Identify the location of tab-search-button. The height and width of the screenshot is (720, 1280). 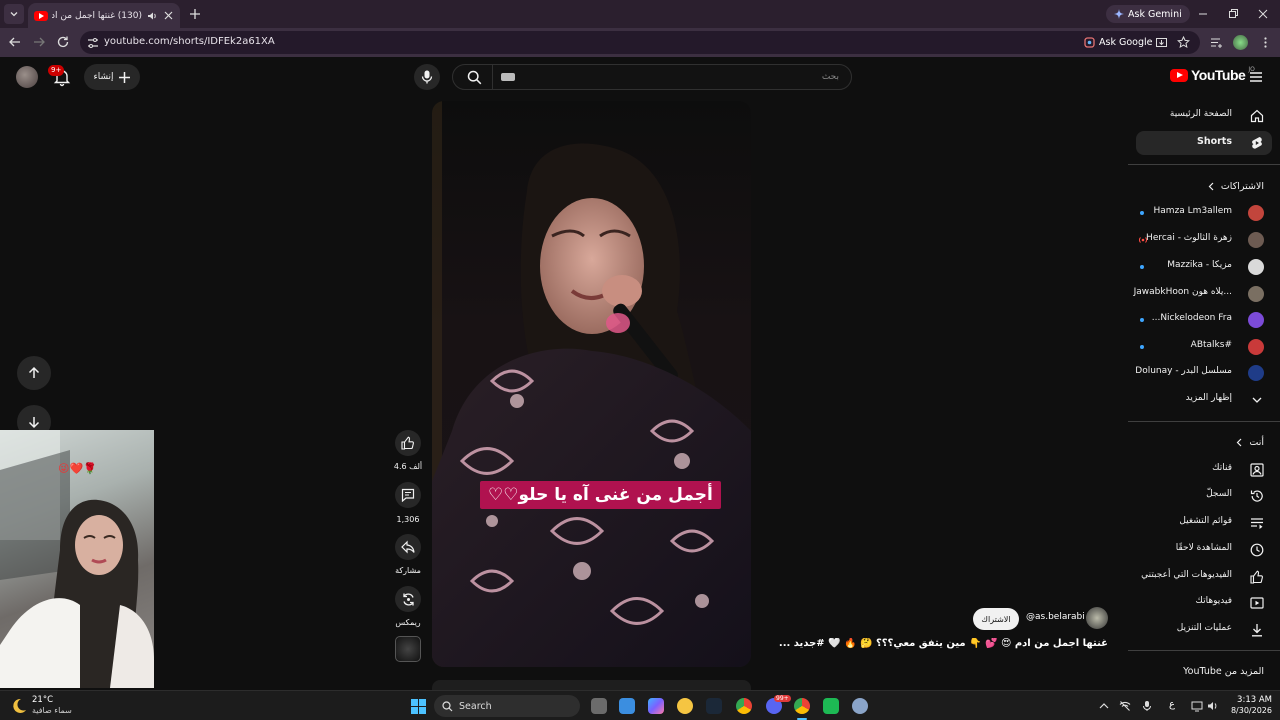
(14, 14).